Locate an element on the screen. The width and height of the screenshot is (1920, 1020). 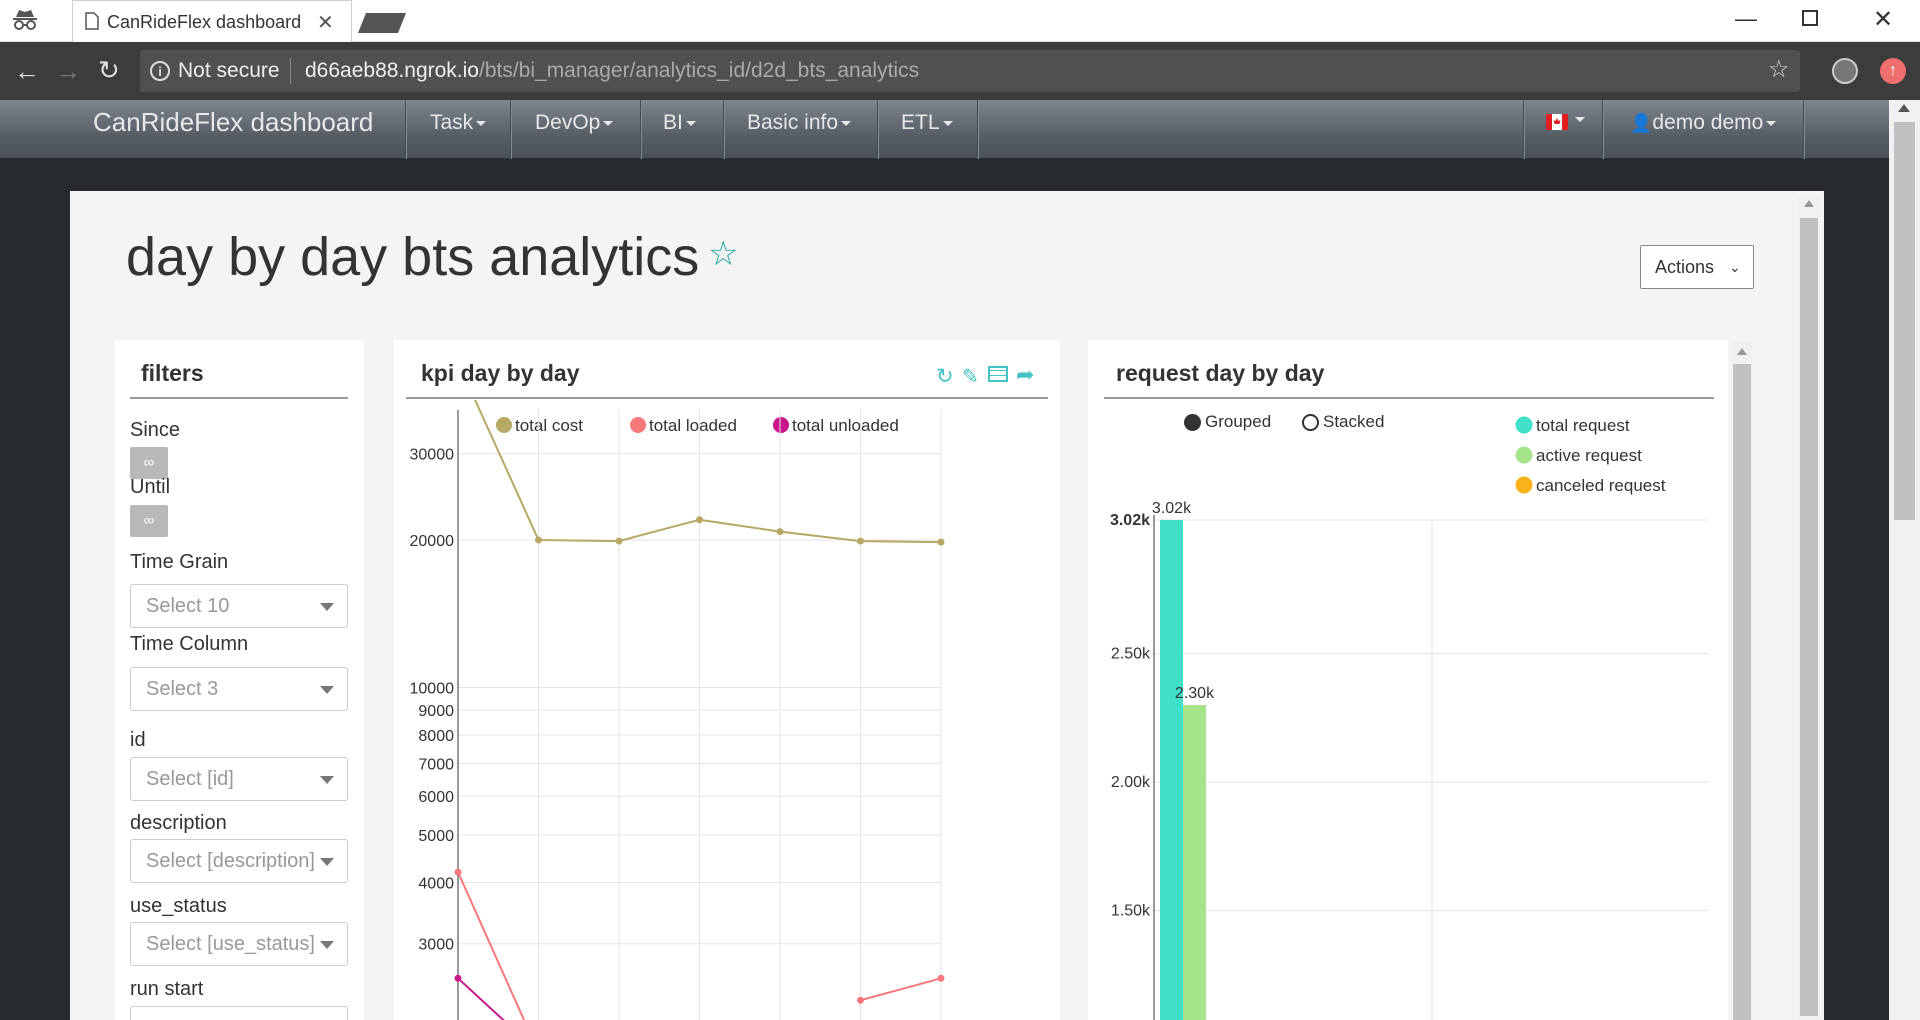
until-input: ∞ is located at coordinates (149, 521).